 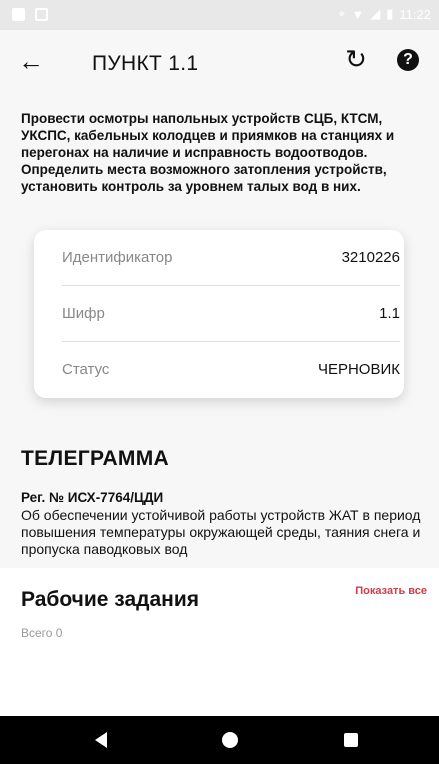 What do you see at coordinates (342, 13) in the screenshot?
I see `location-icon: ⌖` at bounding box center [342, 13].